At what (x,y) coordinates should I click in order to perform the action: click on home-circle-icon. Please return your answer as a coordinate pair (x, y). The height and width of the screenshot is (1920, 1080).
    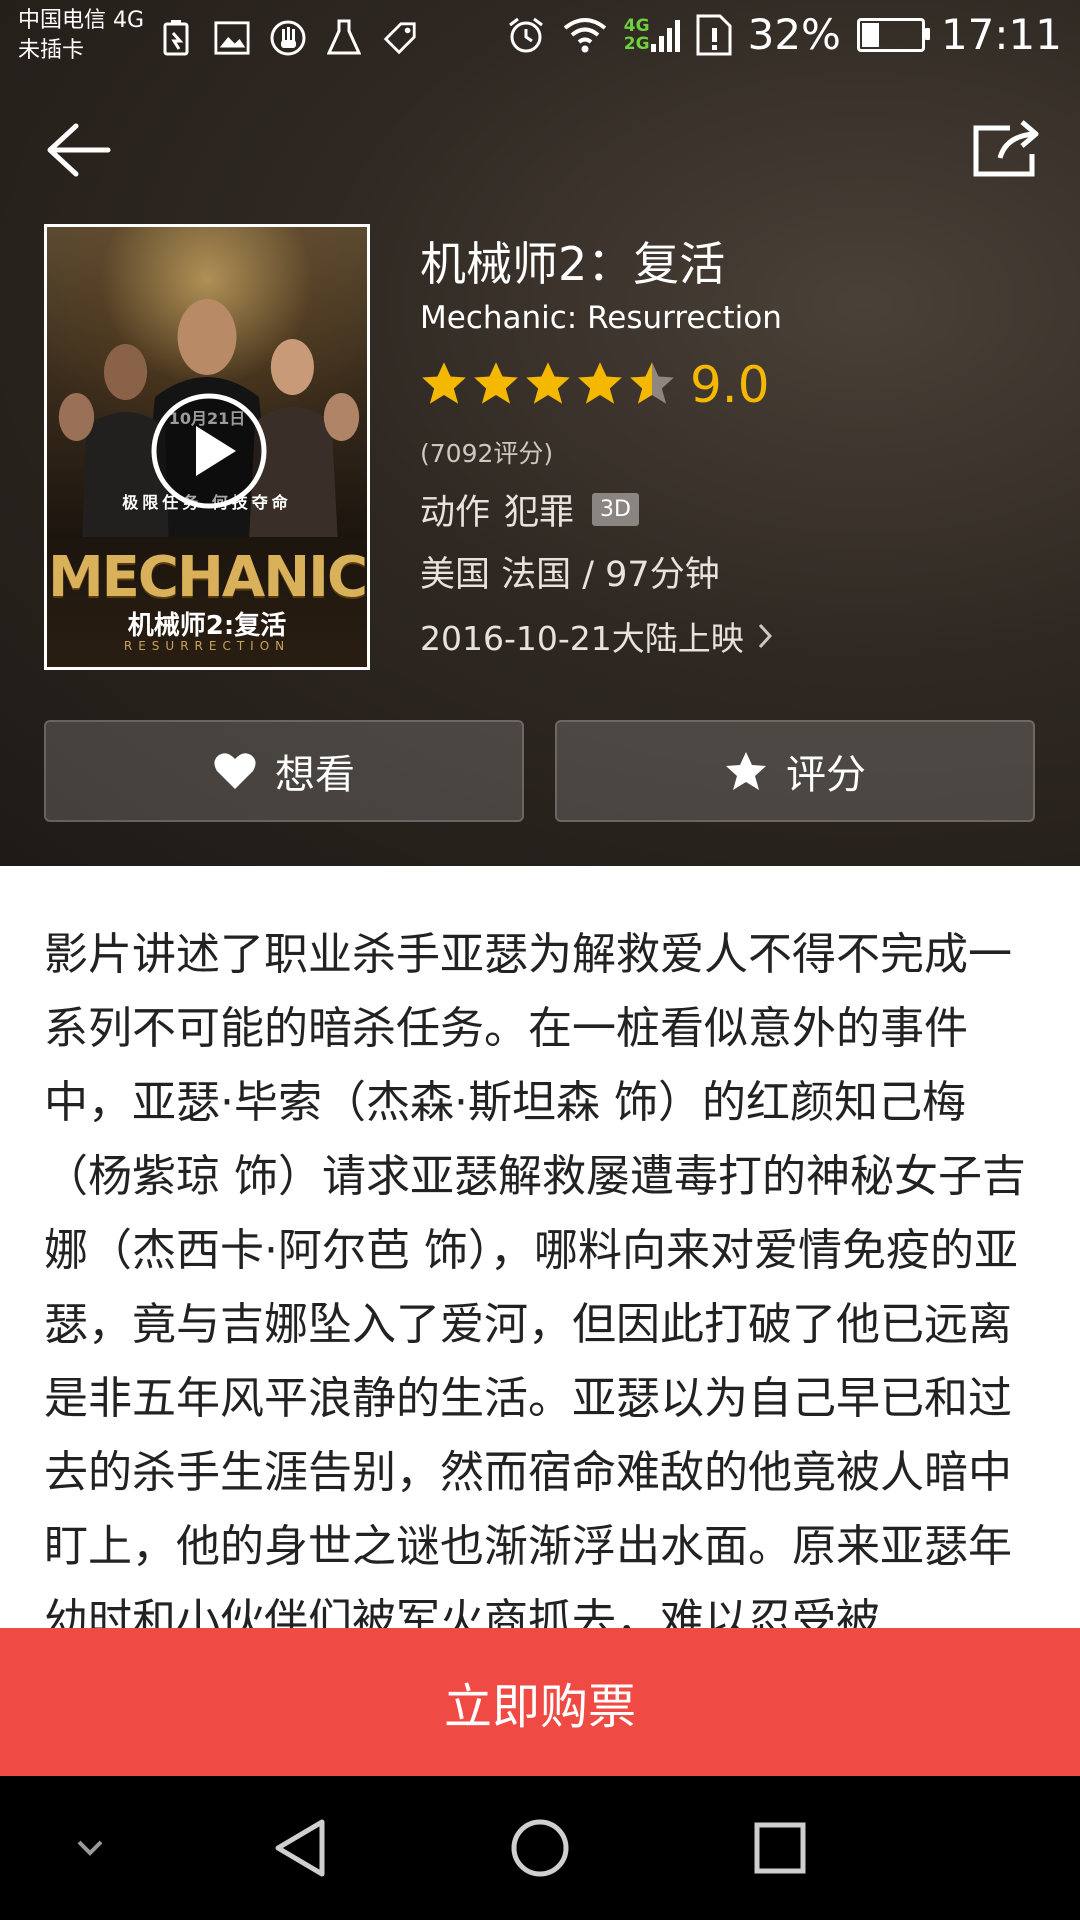
    Looking at the image, I should click on (540, 1848).